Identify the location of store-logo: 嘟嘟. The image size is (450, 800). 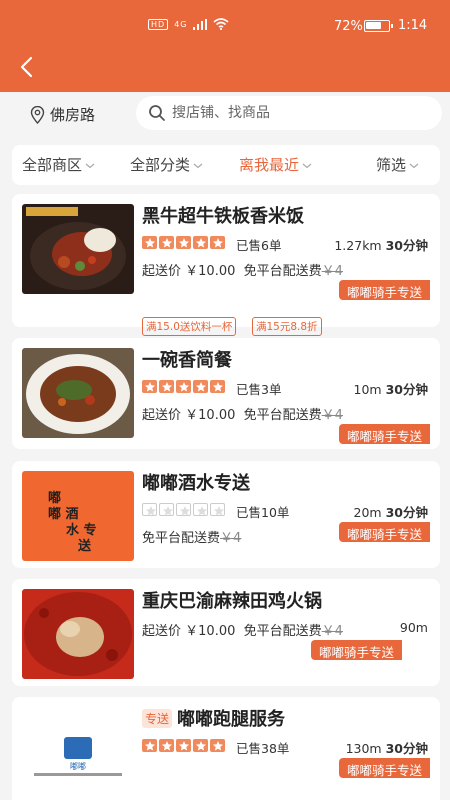
(78, 752).